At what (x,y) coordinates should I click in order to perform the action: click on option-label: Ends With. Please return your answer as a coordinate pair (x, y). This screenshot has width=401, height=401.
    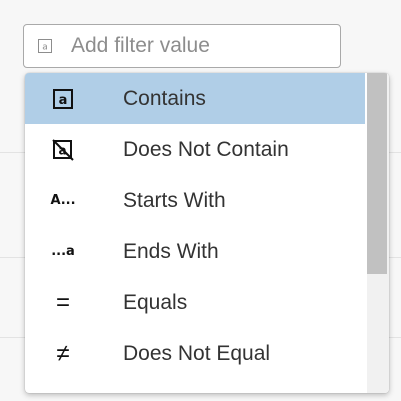
    Looking at the image, I should click on (171, 251).